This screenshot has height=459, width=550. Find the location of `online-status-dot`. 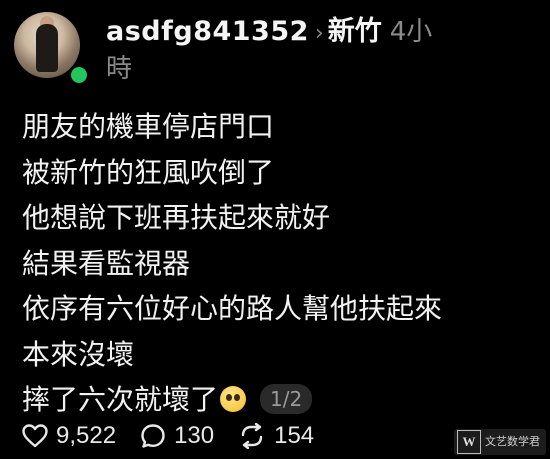

online-status-dot is located at coordinates (79, 75).